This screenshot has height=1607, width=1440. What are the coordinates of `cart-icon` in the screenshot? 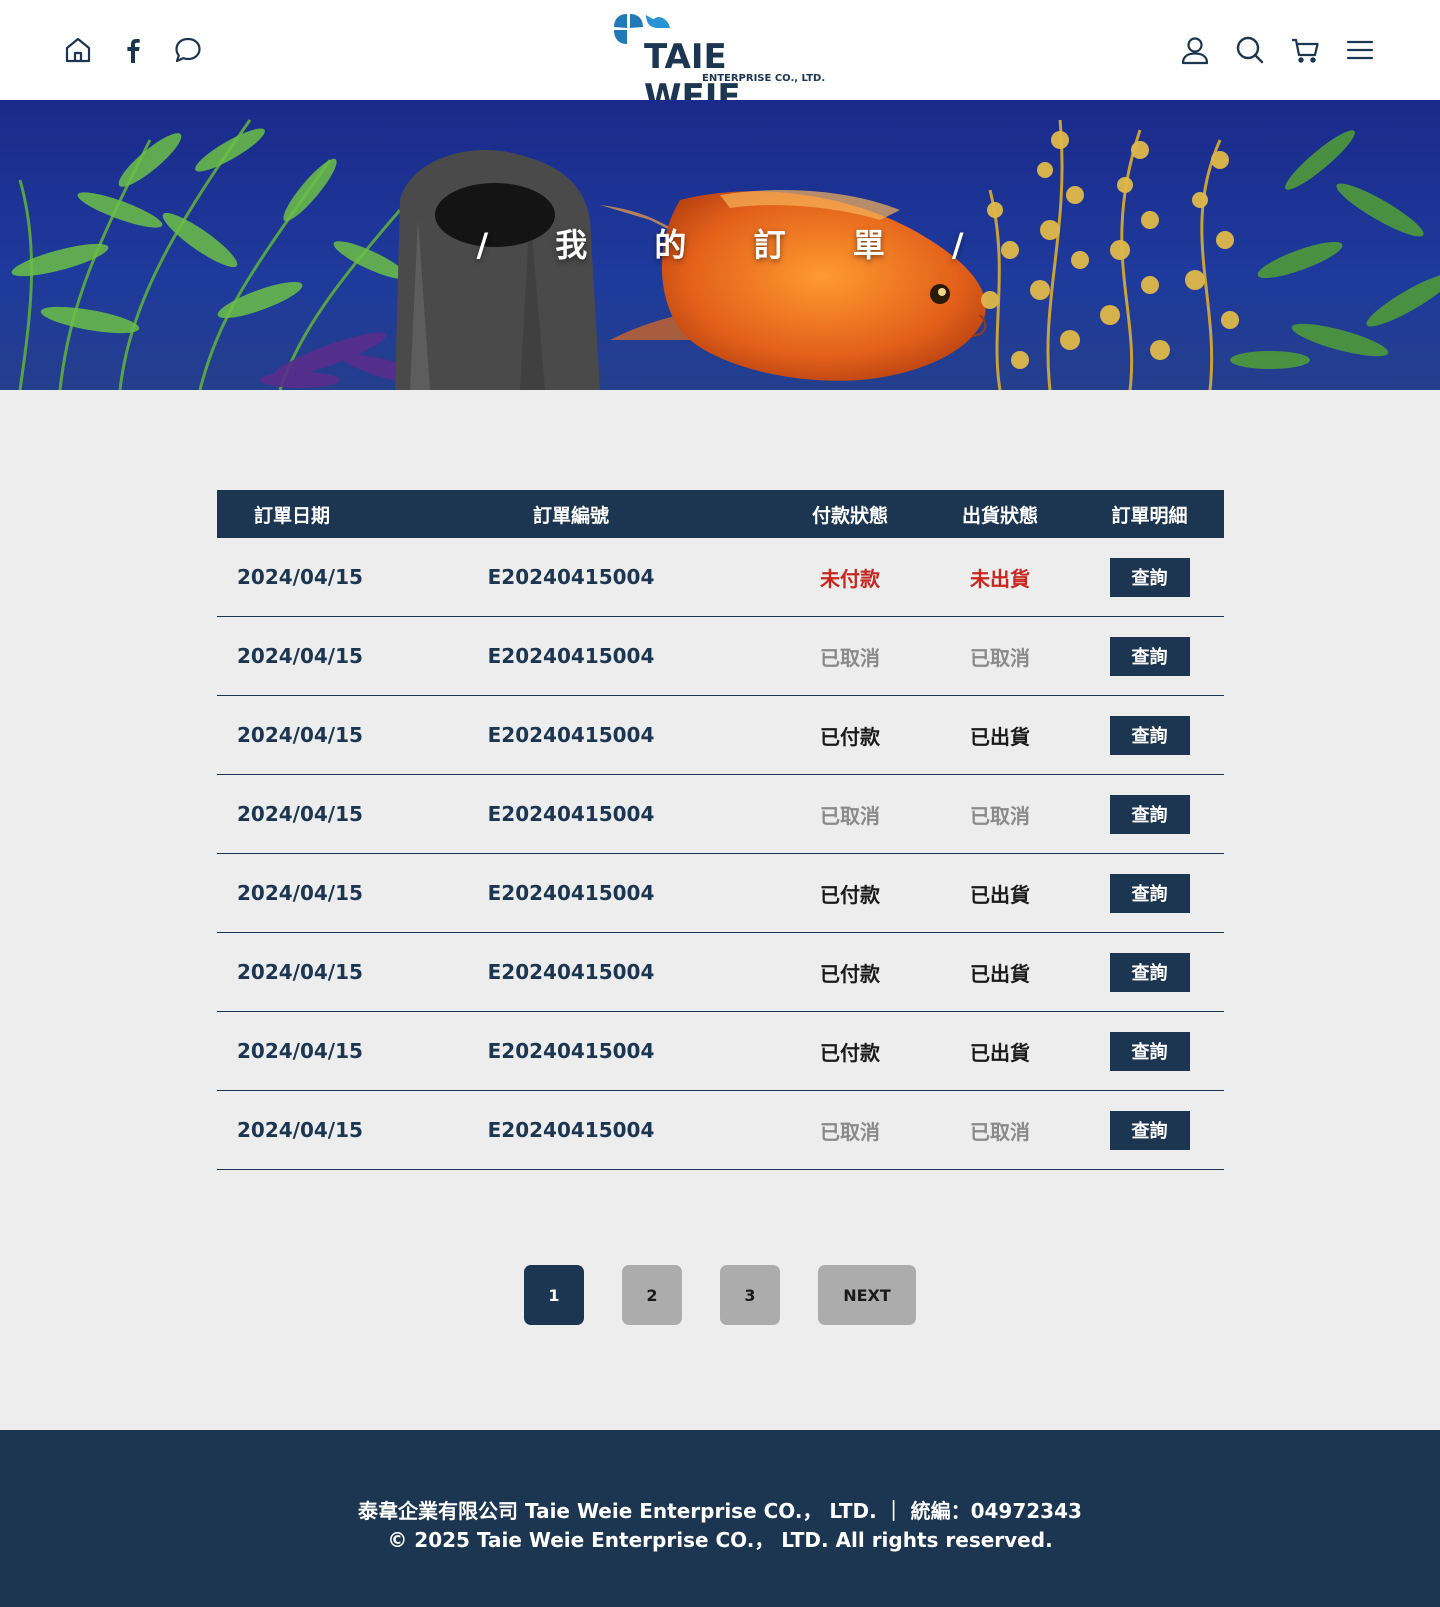 It's located at (1305, 50).